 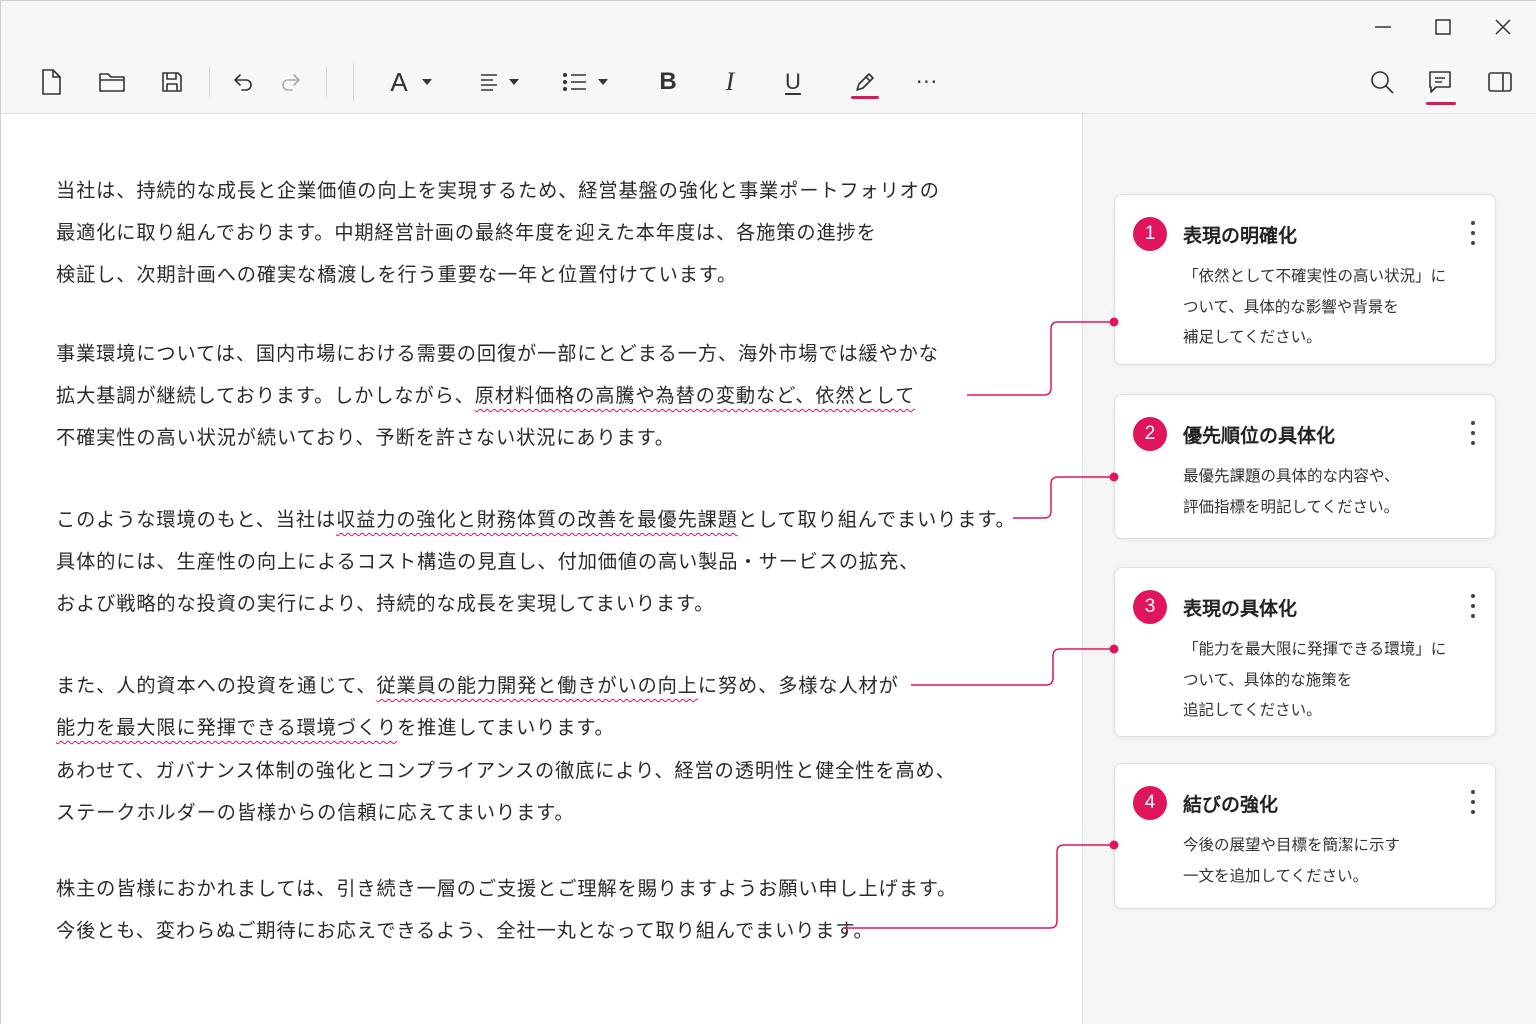 I want to click on search-icon, so click(x=1382, y=82).